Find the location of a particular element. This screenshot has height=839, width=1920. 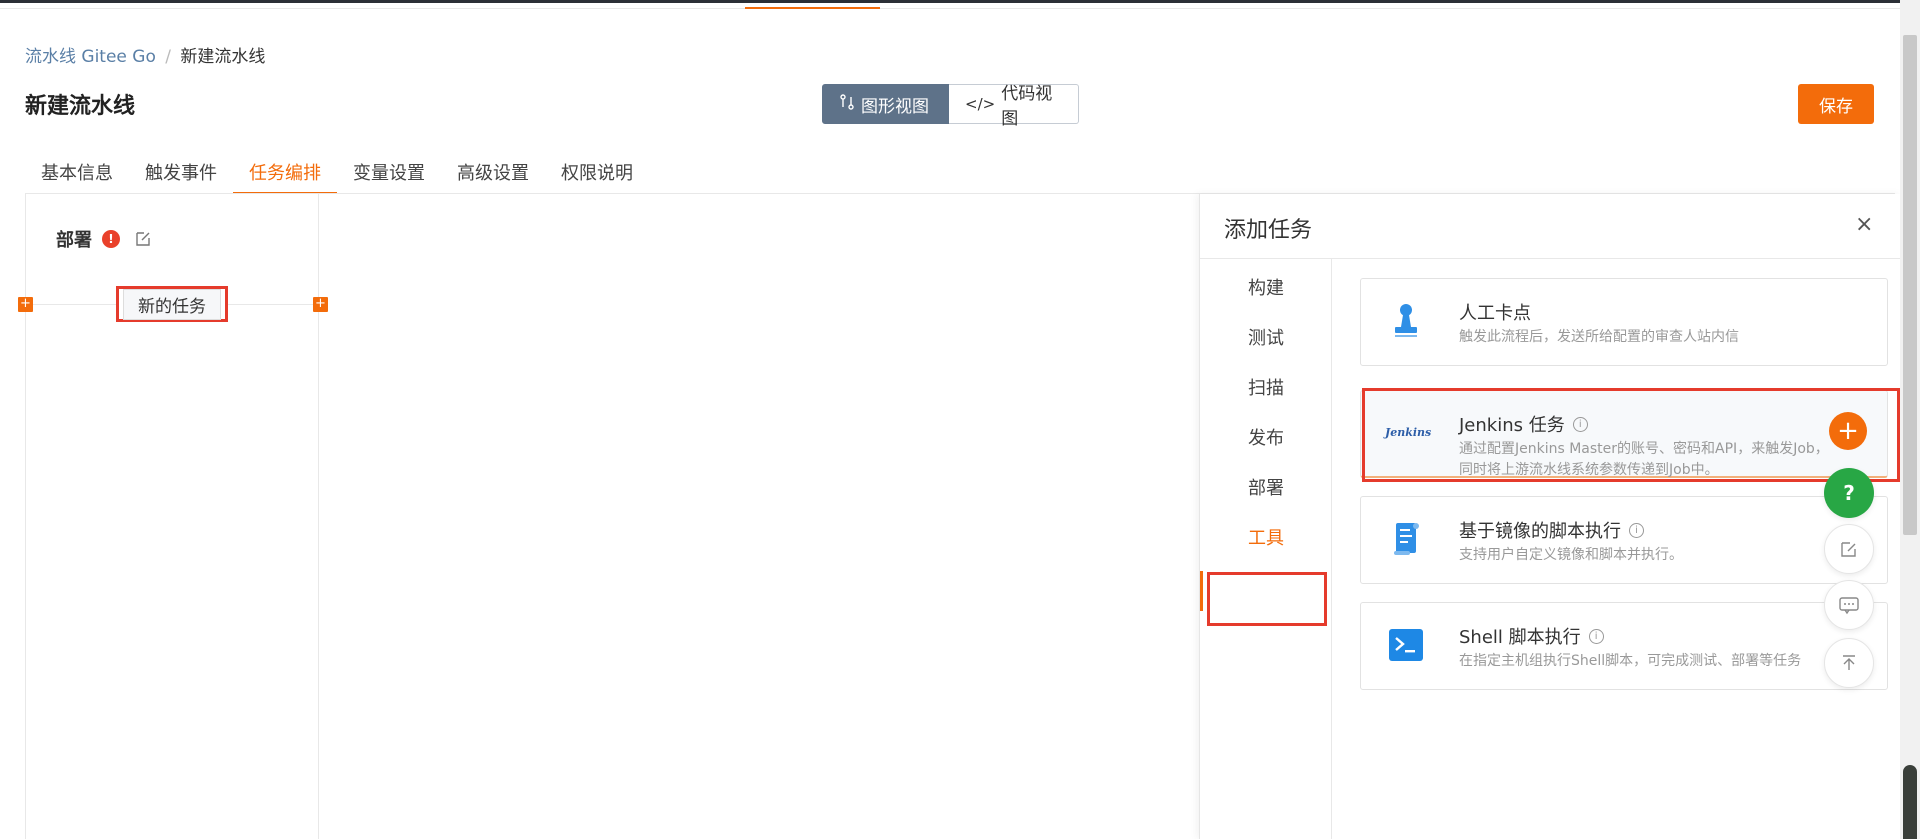

code-icon: </> is located at coordinates (980, 104).